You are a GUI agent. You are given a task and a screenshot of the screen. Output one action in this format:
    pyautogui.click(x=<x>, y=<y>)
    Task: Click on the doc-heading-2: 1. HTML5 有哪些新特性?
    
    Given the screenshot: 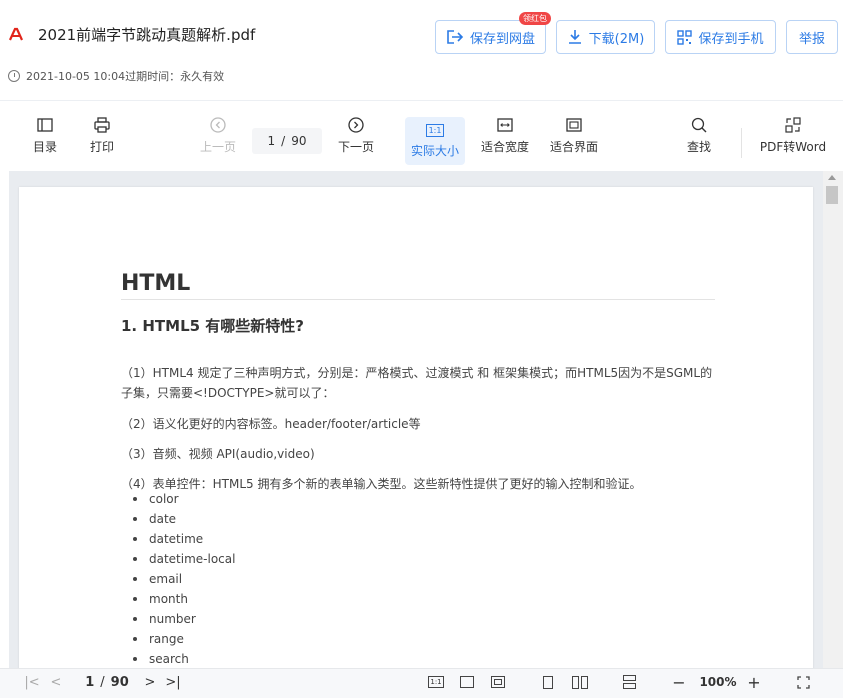 What is the action you would take?
    pyautogui.click(x=212, y=326)
    